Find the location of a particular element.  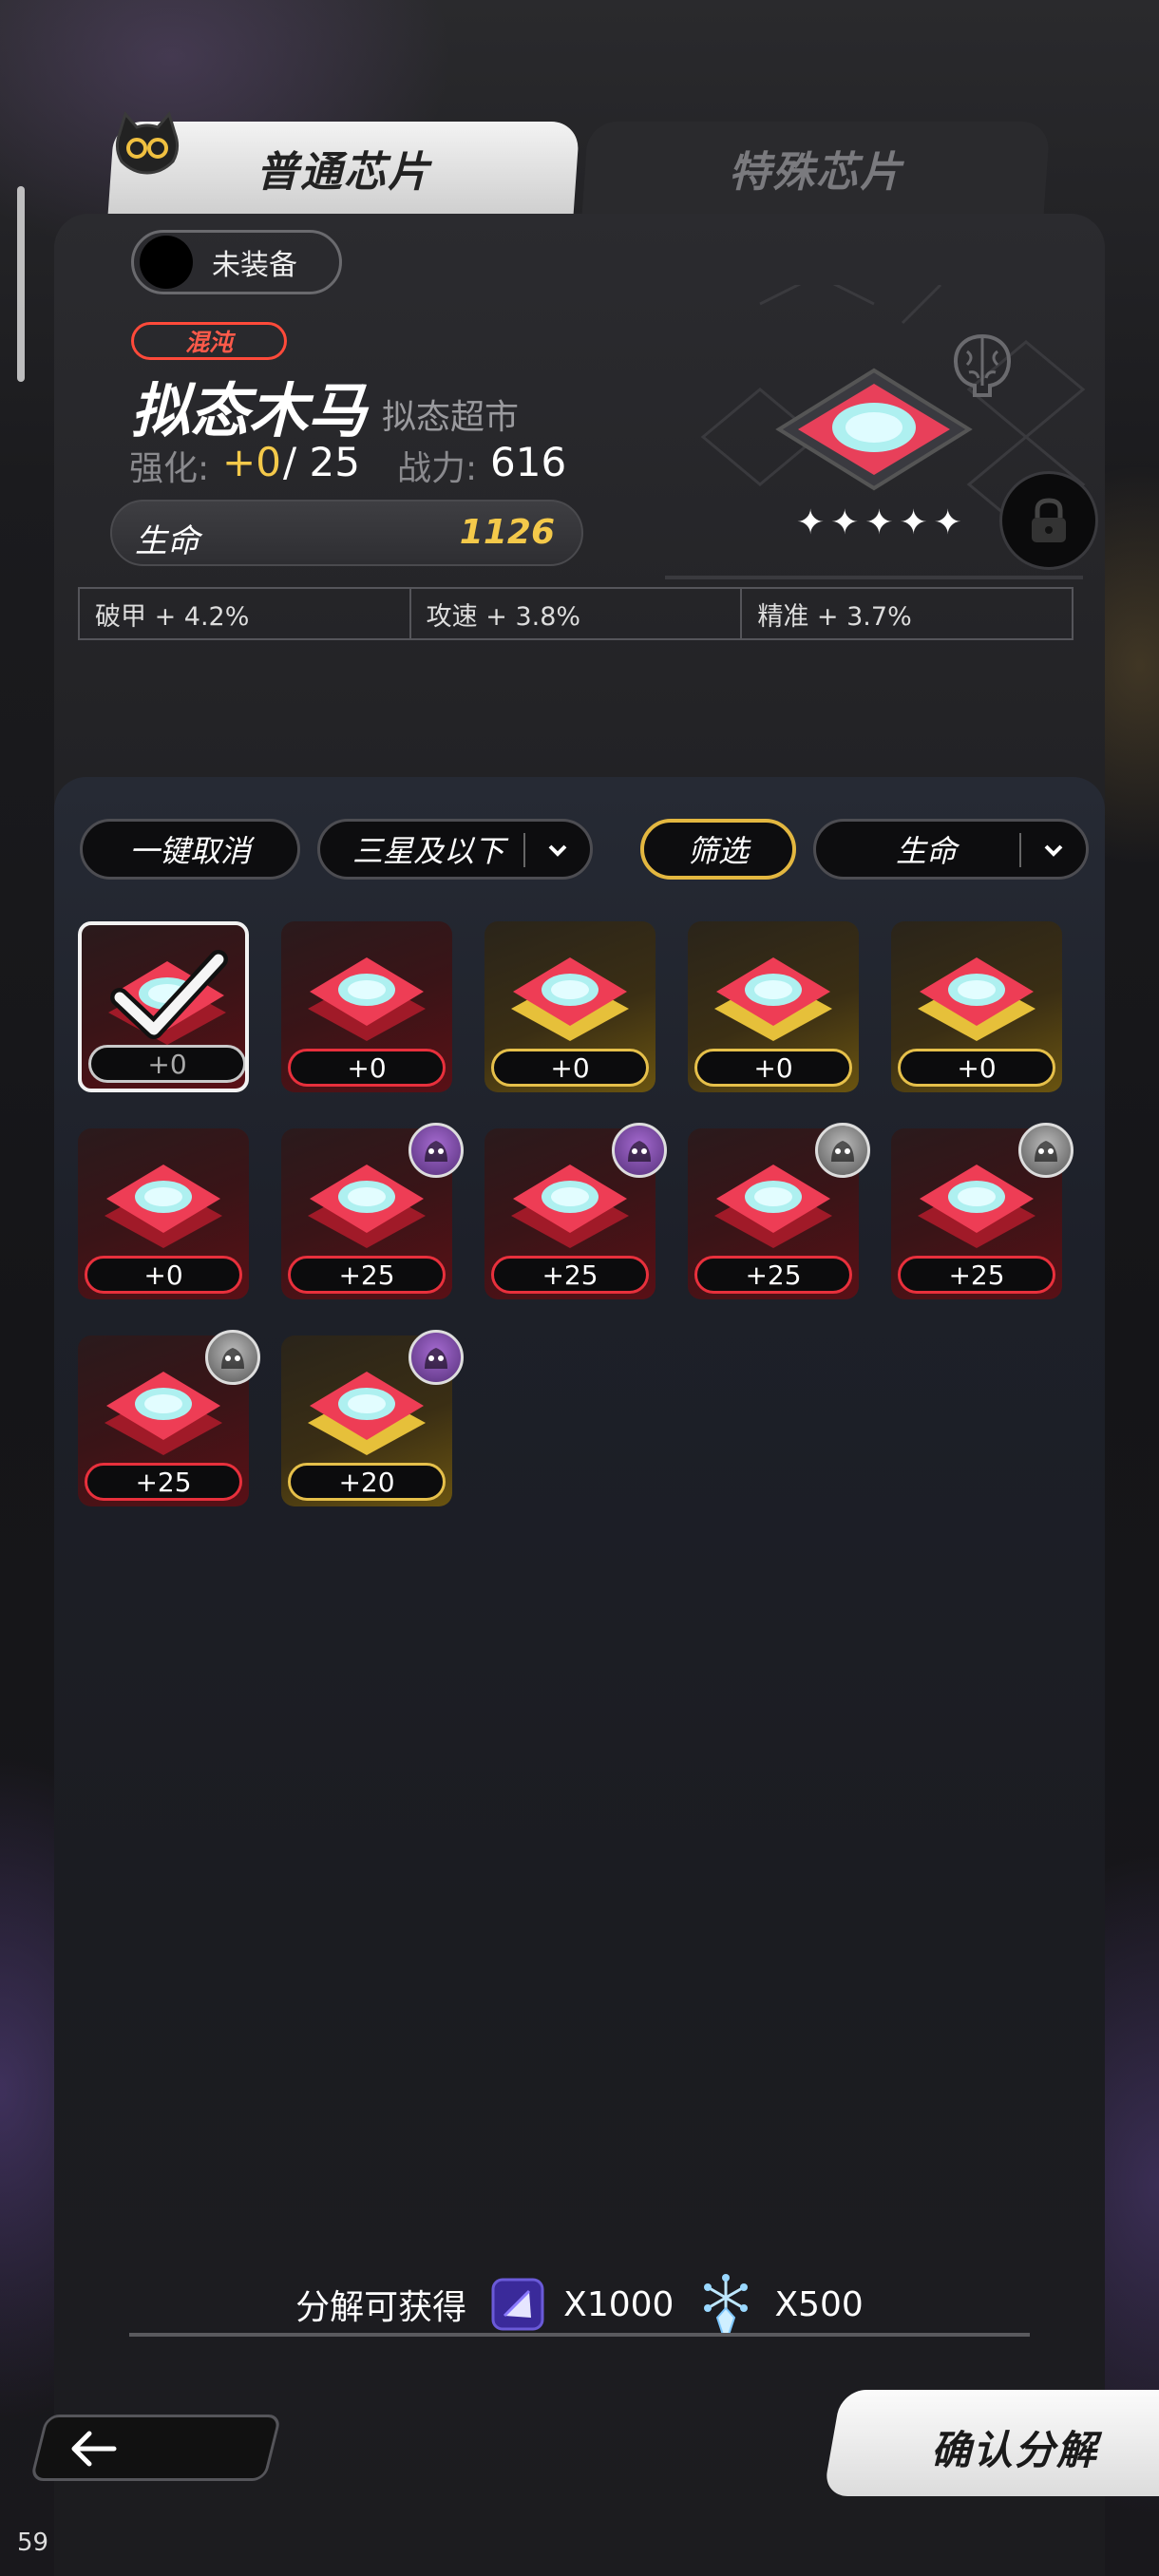

crystal-snowflake-icon is located at coordinates (726, 2305).